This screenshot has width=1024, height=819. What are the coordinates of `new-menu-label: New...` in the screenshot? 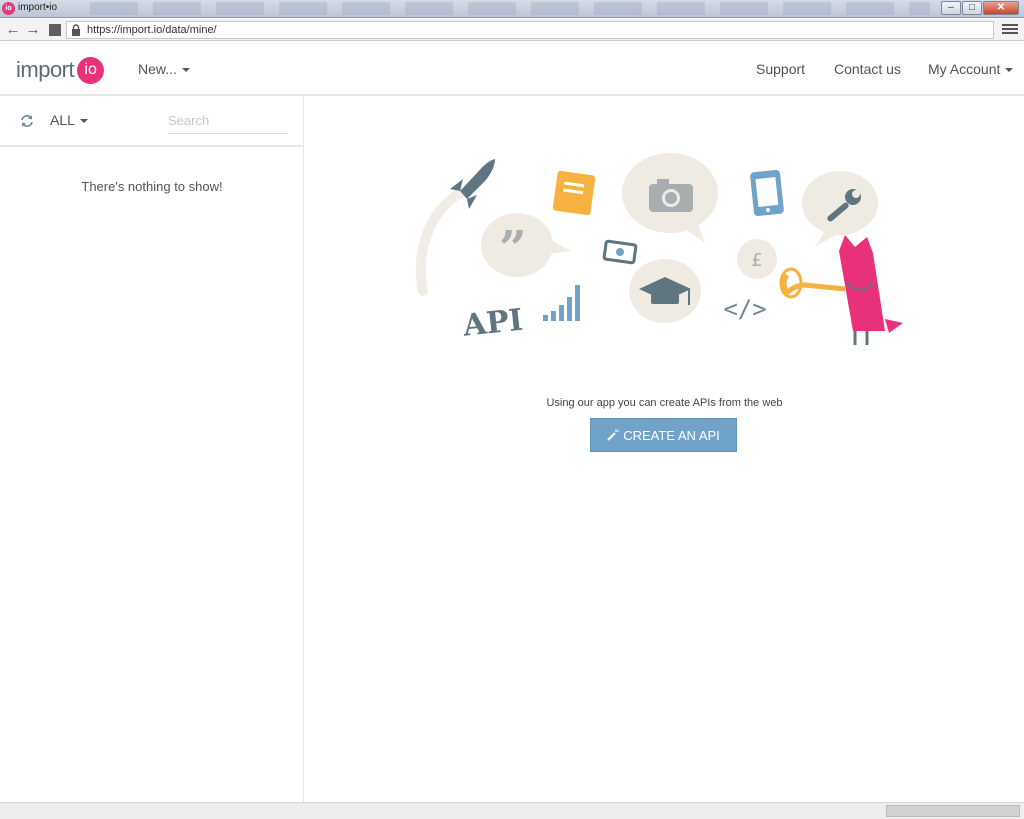 It's located at (157, 69).